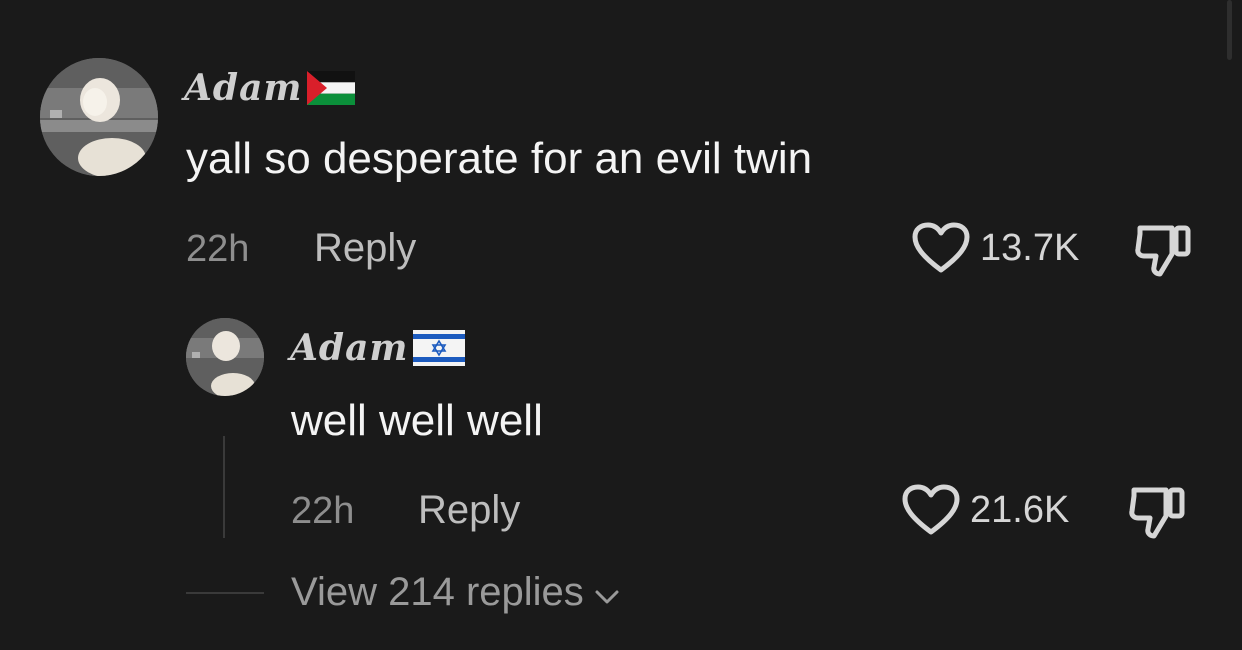 Image resolution: width=1242 pixels, height=650 pixels. Describe the element at coordinates (437, 592) in the screenshot. I see `view-replies-label: View 214 replies` at that location.